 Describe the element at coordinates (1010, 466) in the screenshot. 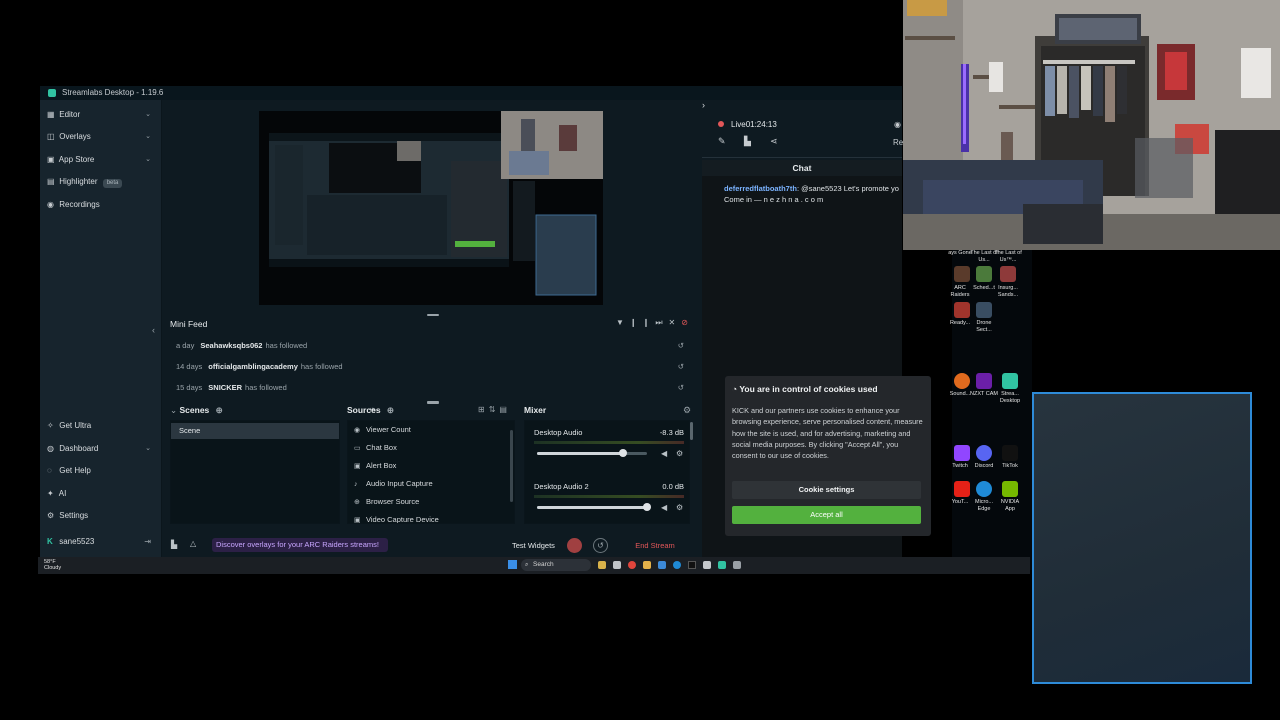

I see `desktop-icon-label: TikTok` at that location.